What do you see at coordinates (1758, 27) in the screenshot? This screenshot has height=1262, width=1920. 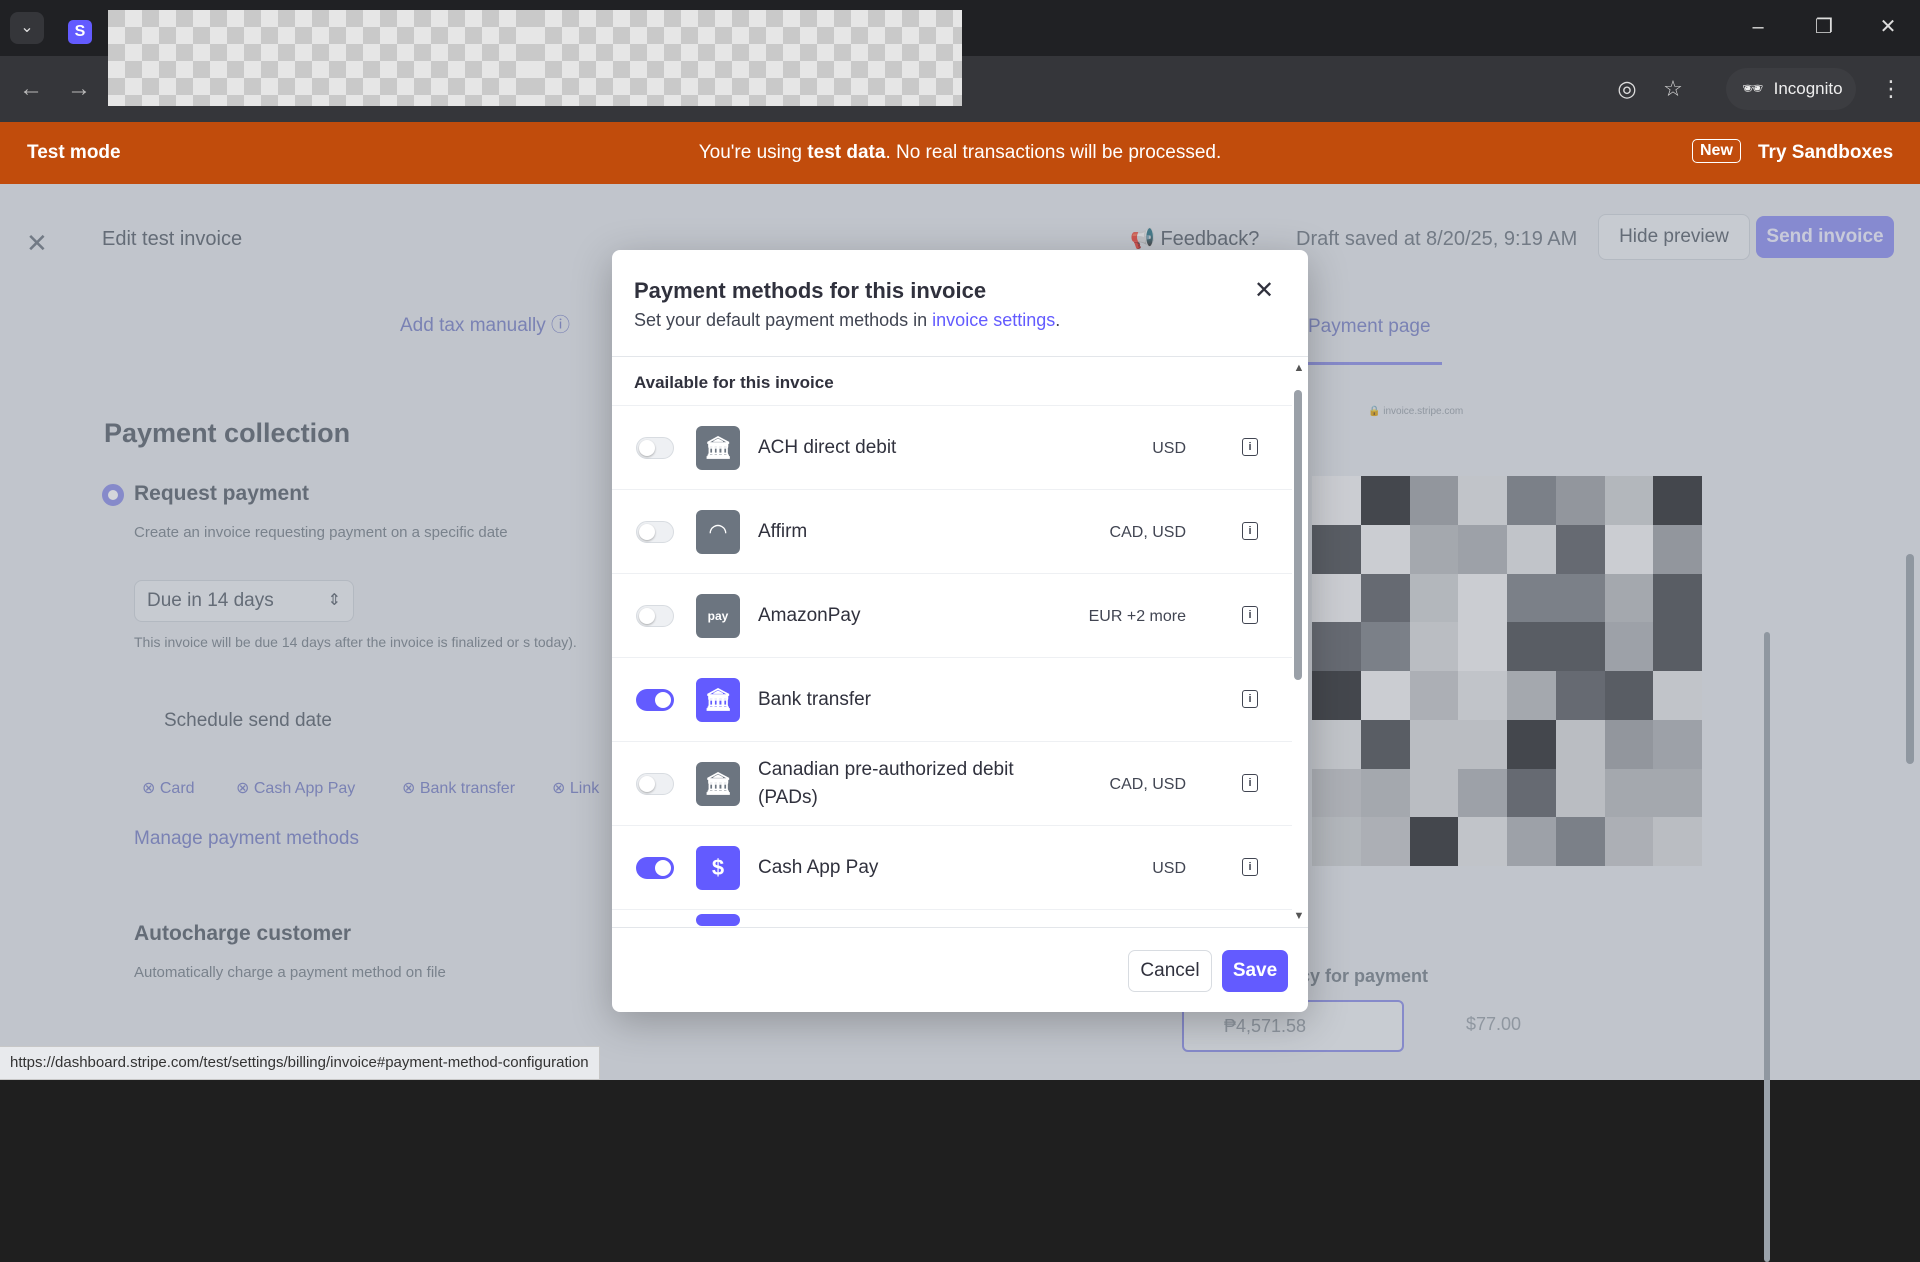 I see `minimize-icon: –` at bounding box center [1758, 27].